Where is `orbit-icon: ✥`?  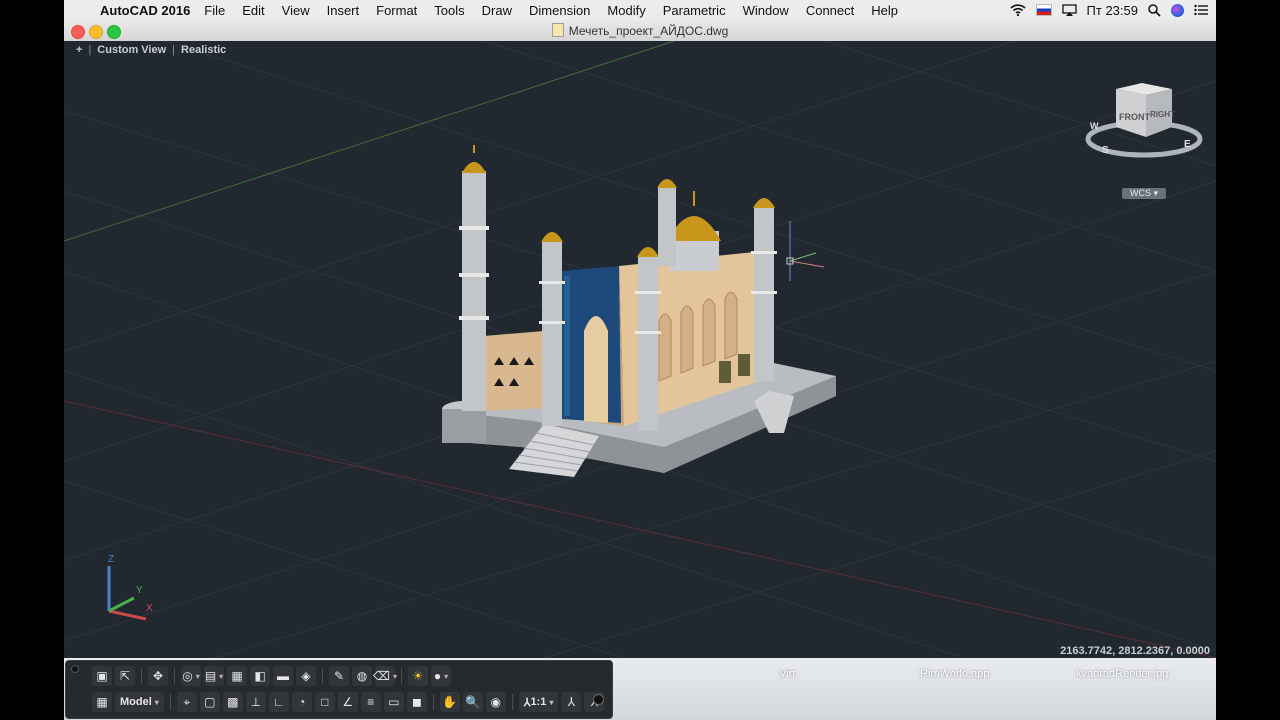
orbit-icon: ✥ is located at coordinates (158, 676).